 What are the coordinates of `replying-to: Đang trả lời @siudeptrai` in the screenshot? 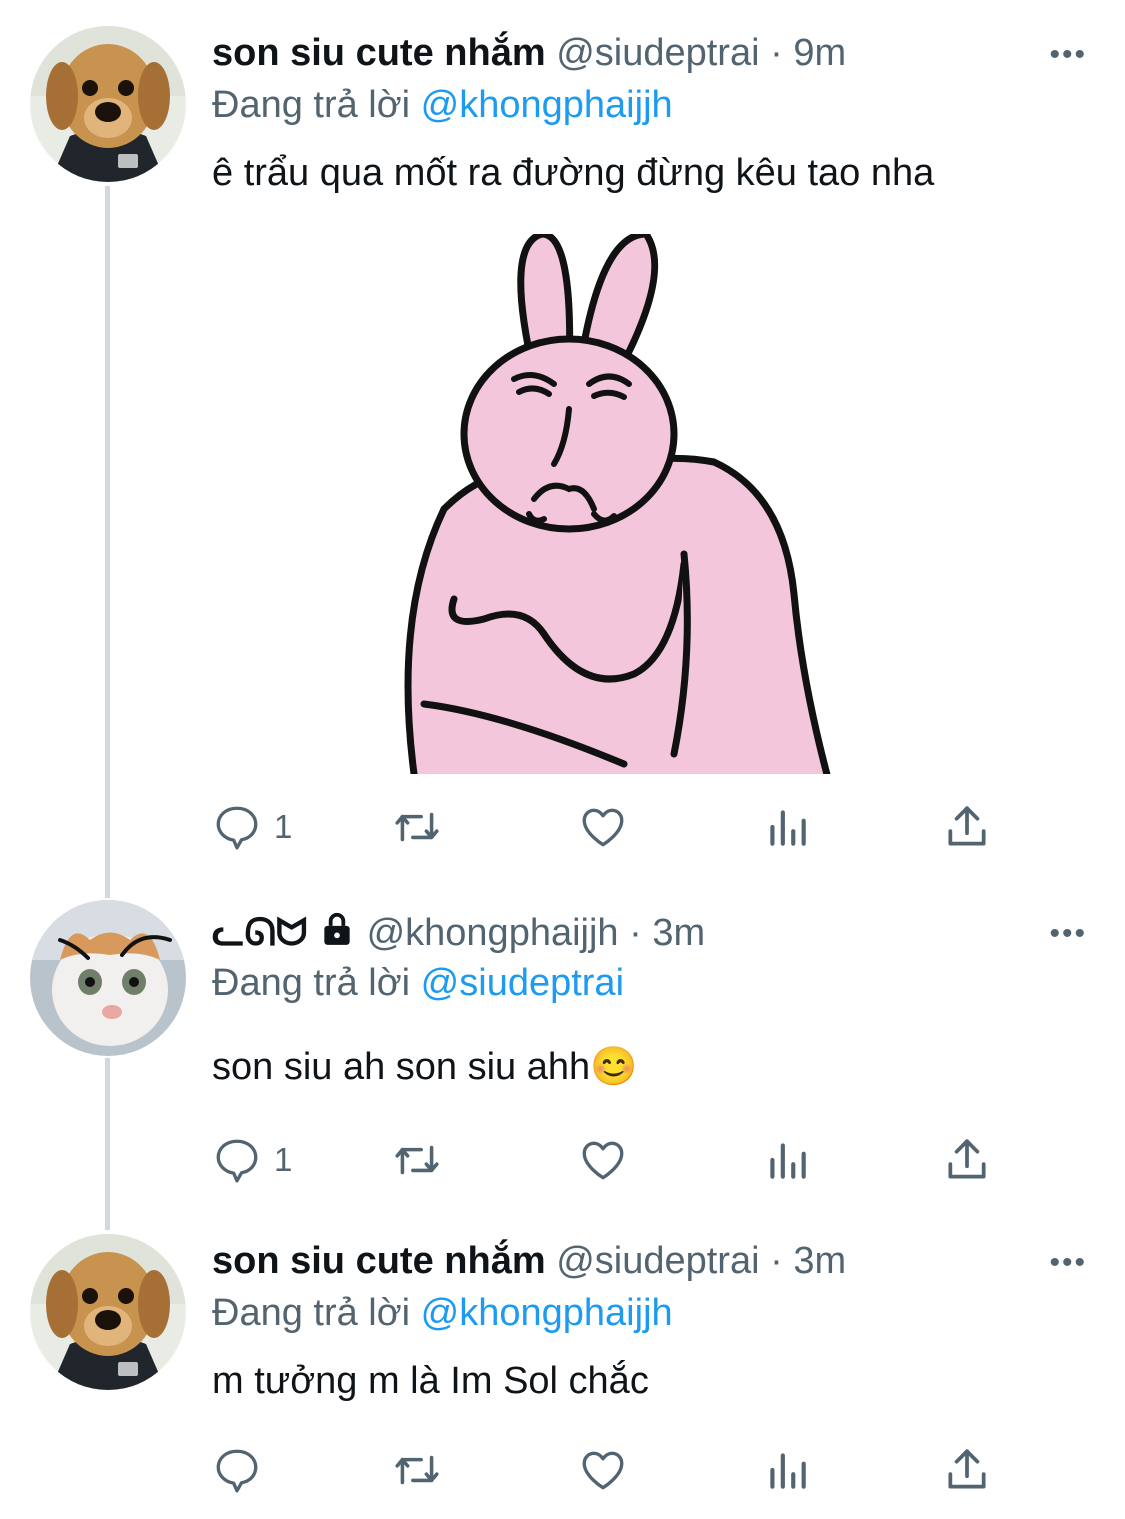 It's located at (418, 983).